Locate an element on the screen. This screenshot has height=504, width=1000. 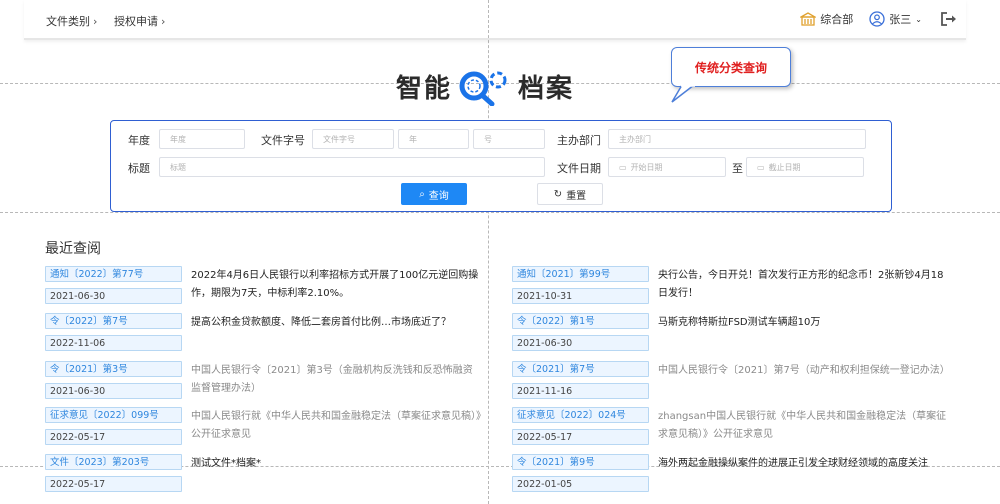
date-label: 文件日期 is located at coordinates (579, 168).